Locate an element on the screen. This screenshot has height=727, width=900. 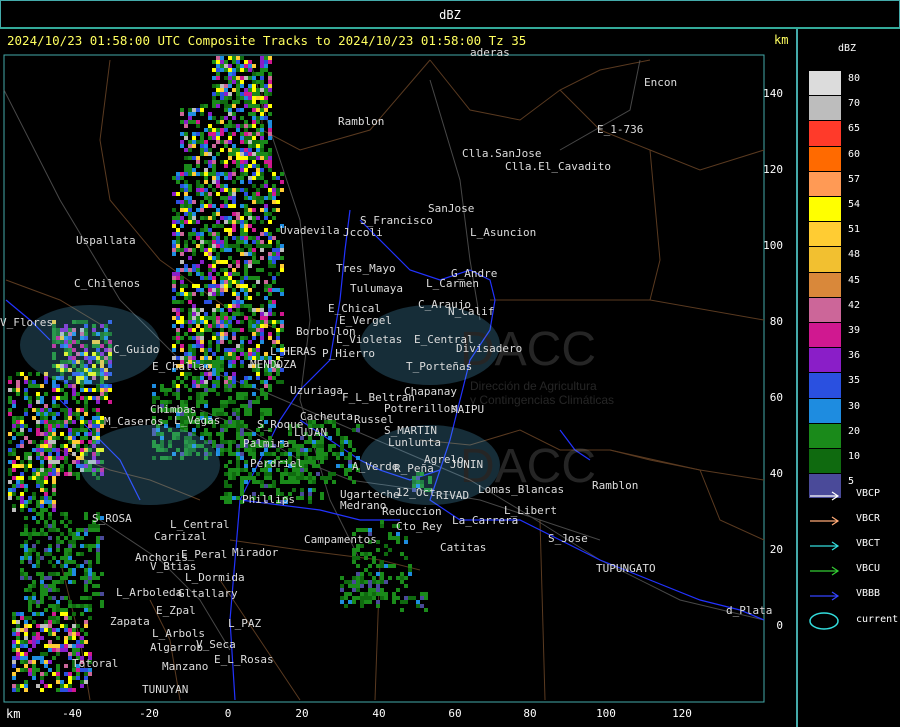
track-legend-item: VBBB is located at coordinates (853, 595).